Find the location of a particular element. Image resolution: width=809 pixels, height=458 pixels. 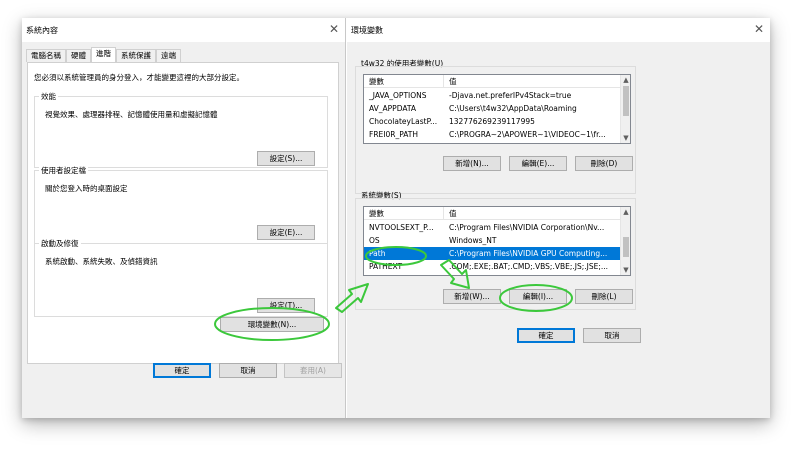

window-title: 系統內容 is located at coordinates (42, 30).